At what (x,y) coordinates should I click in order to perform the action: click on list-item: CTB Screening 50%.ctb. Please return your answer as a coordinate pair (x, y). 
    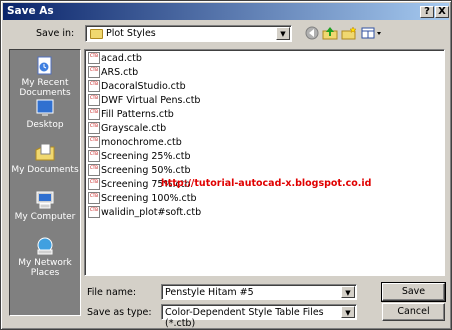
    Looking at the image, I should click on (139, 170).